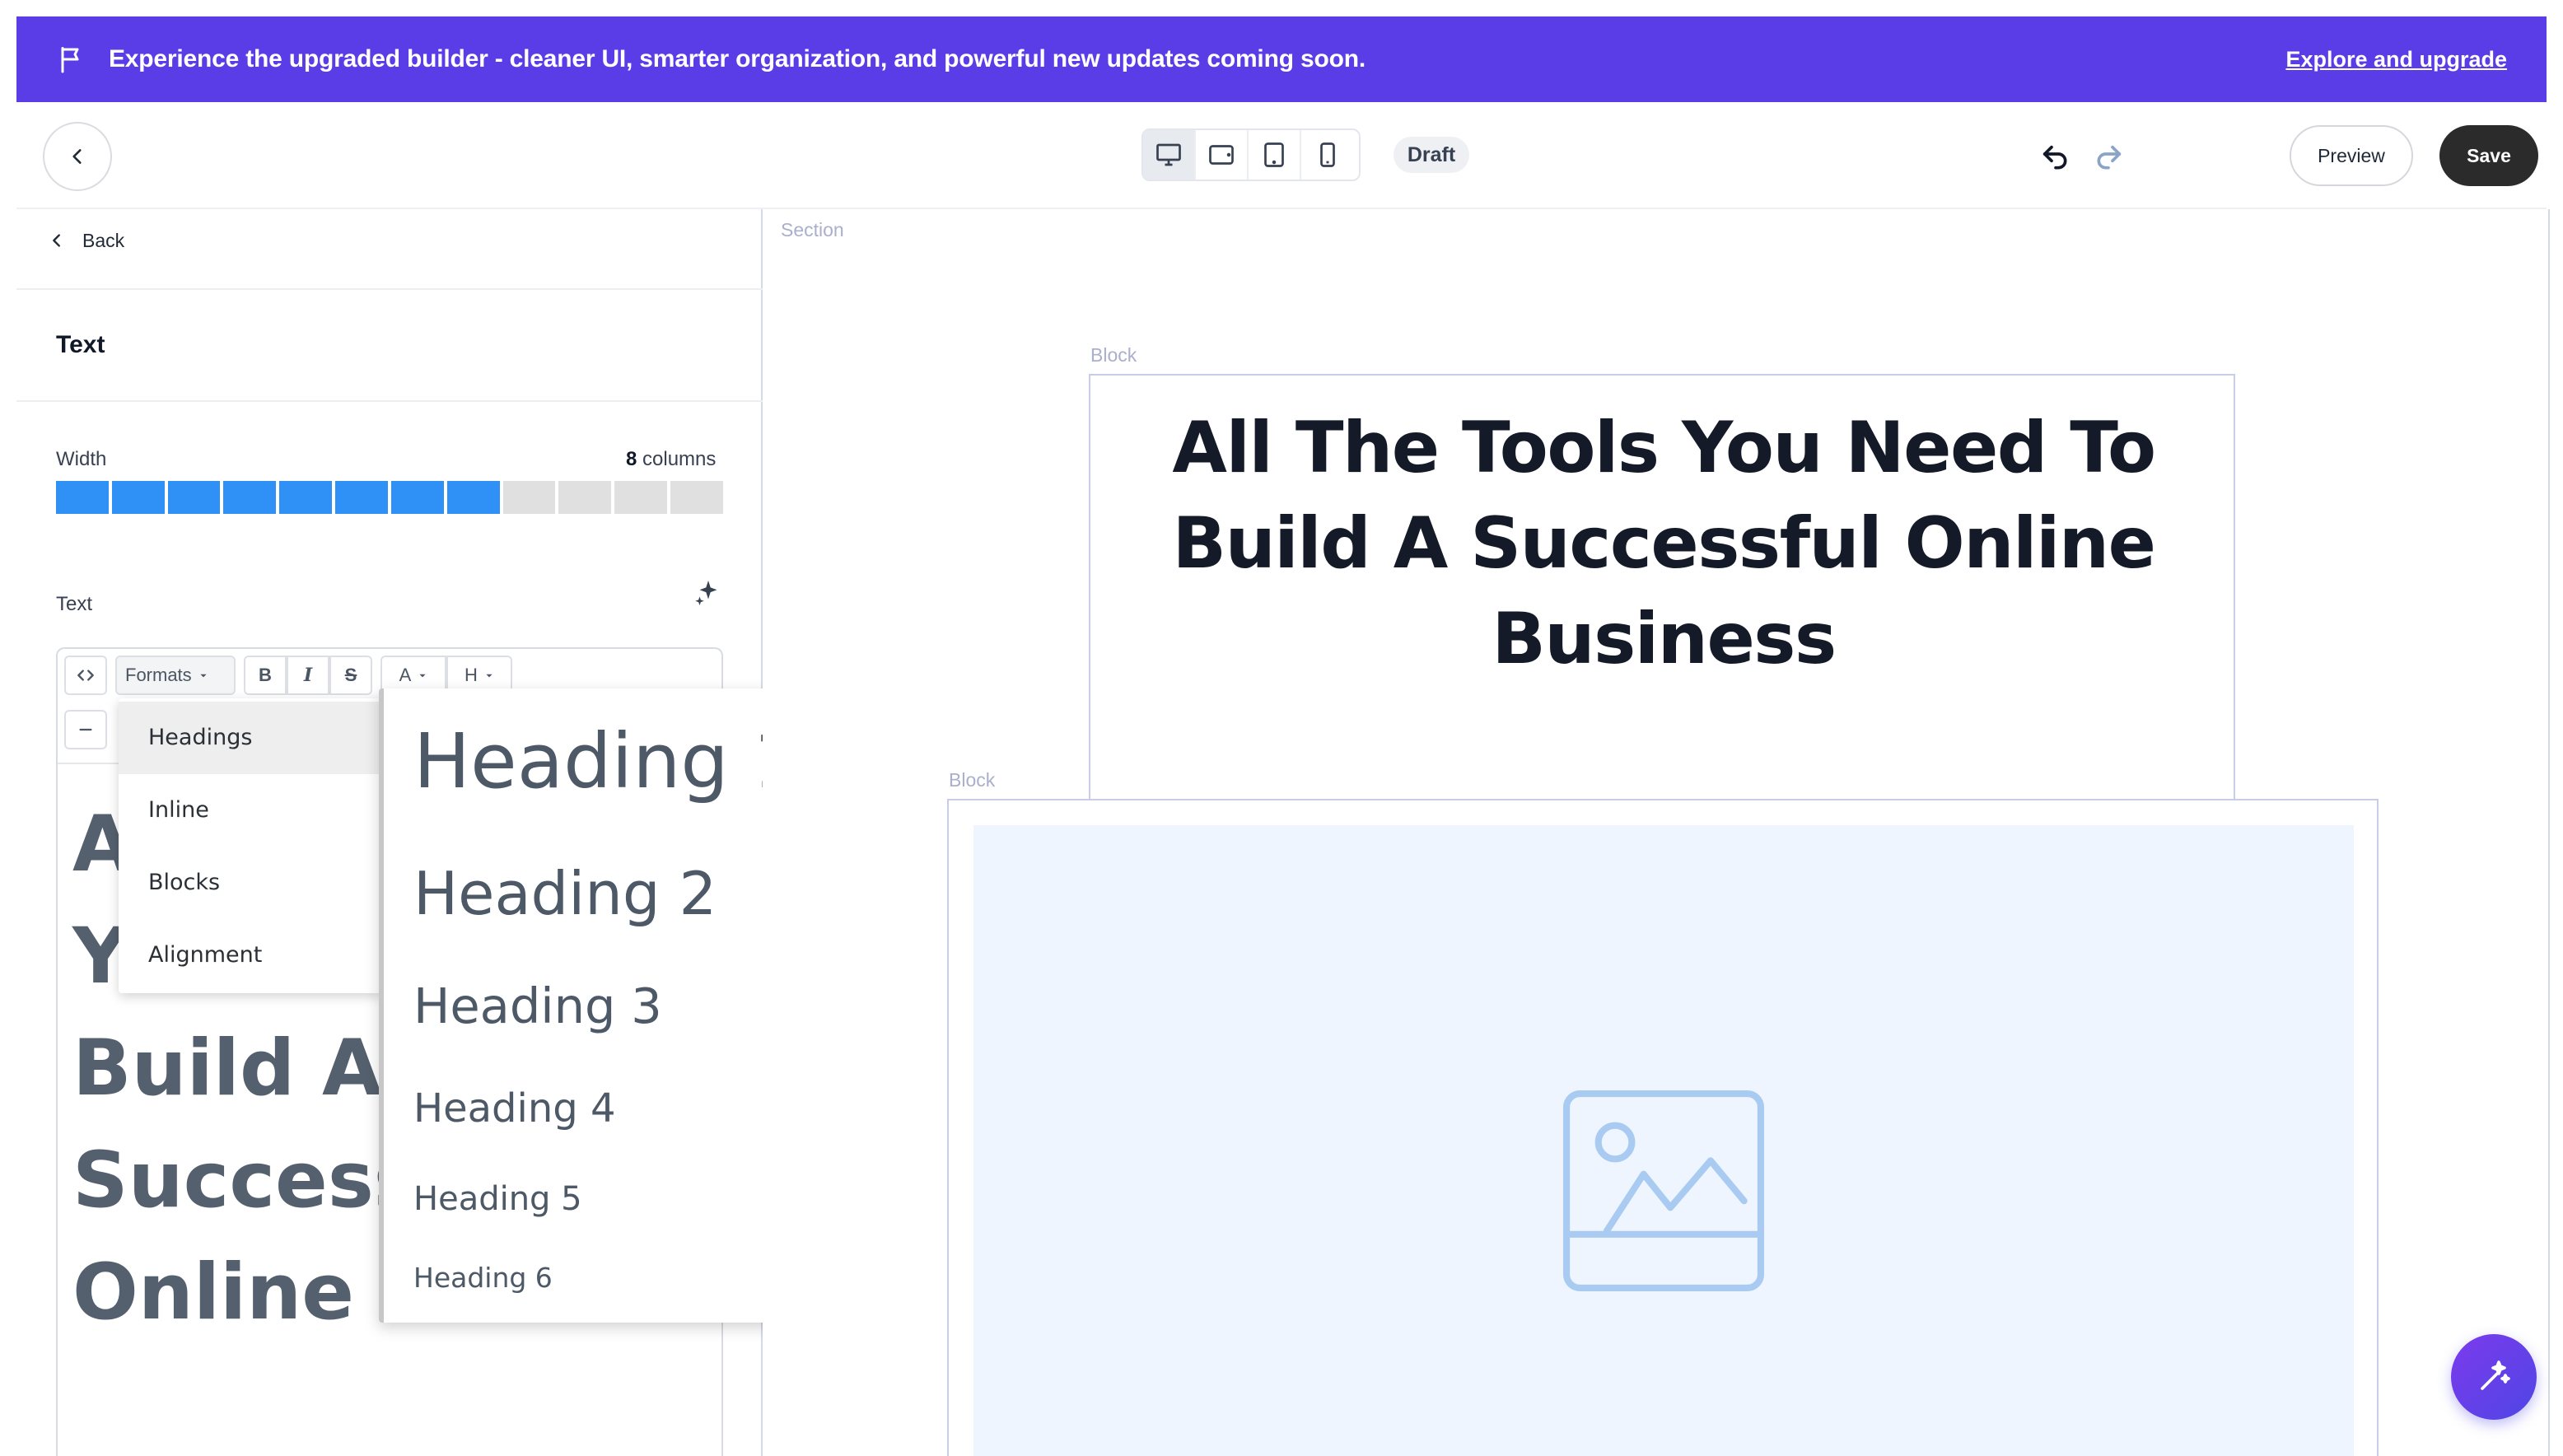 The width and height of the screenshot is (2563, 1456). I want to click on desktop-view-button, so click(1170, 155).